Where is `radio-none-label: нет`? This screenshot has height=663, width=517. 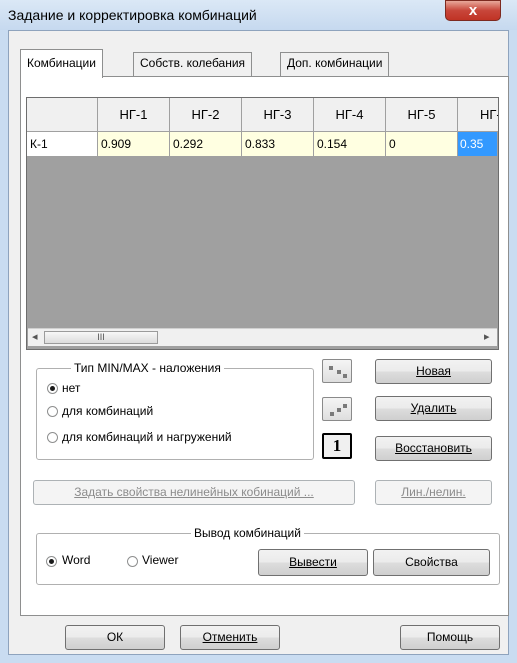
radio-none-label: нет is located at coordinates (71, 388).